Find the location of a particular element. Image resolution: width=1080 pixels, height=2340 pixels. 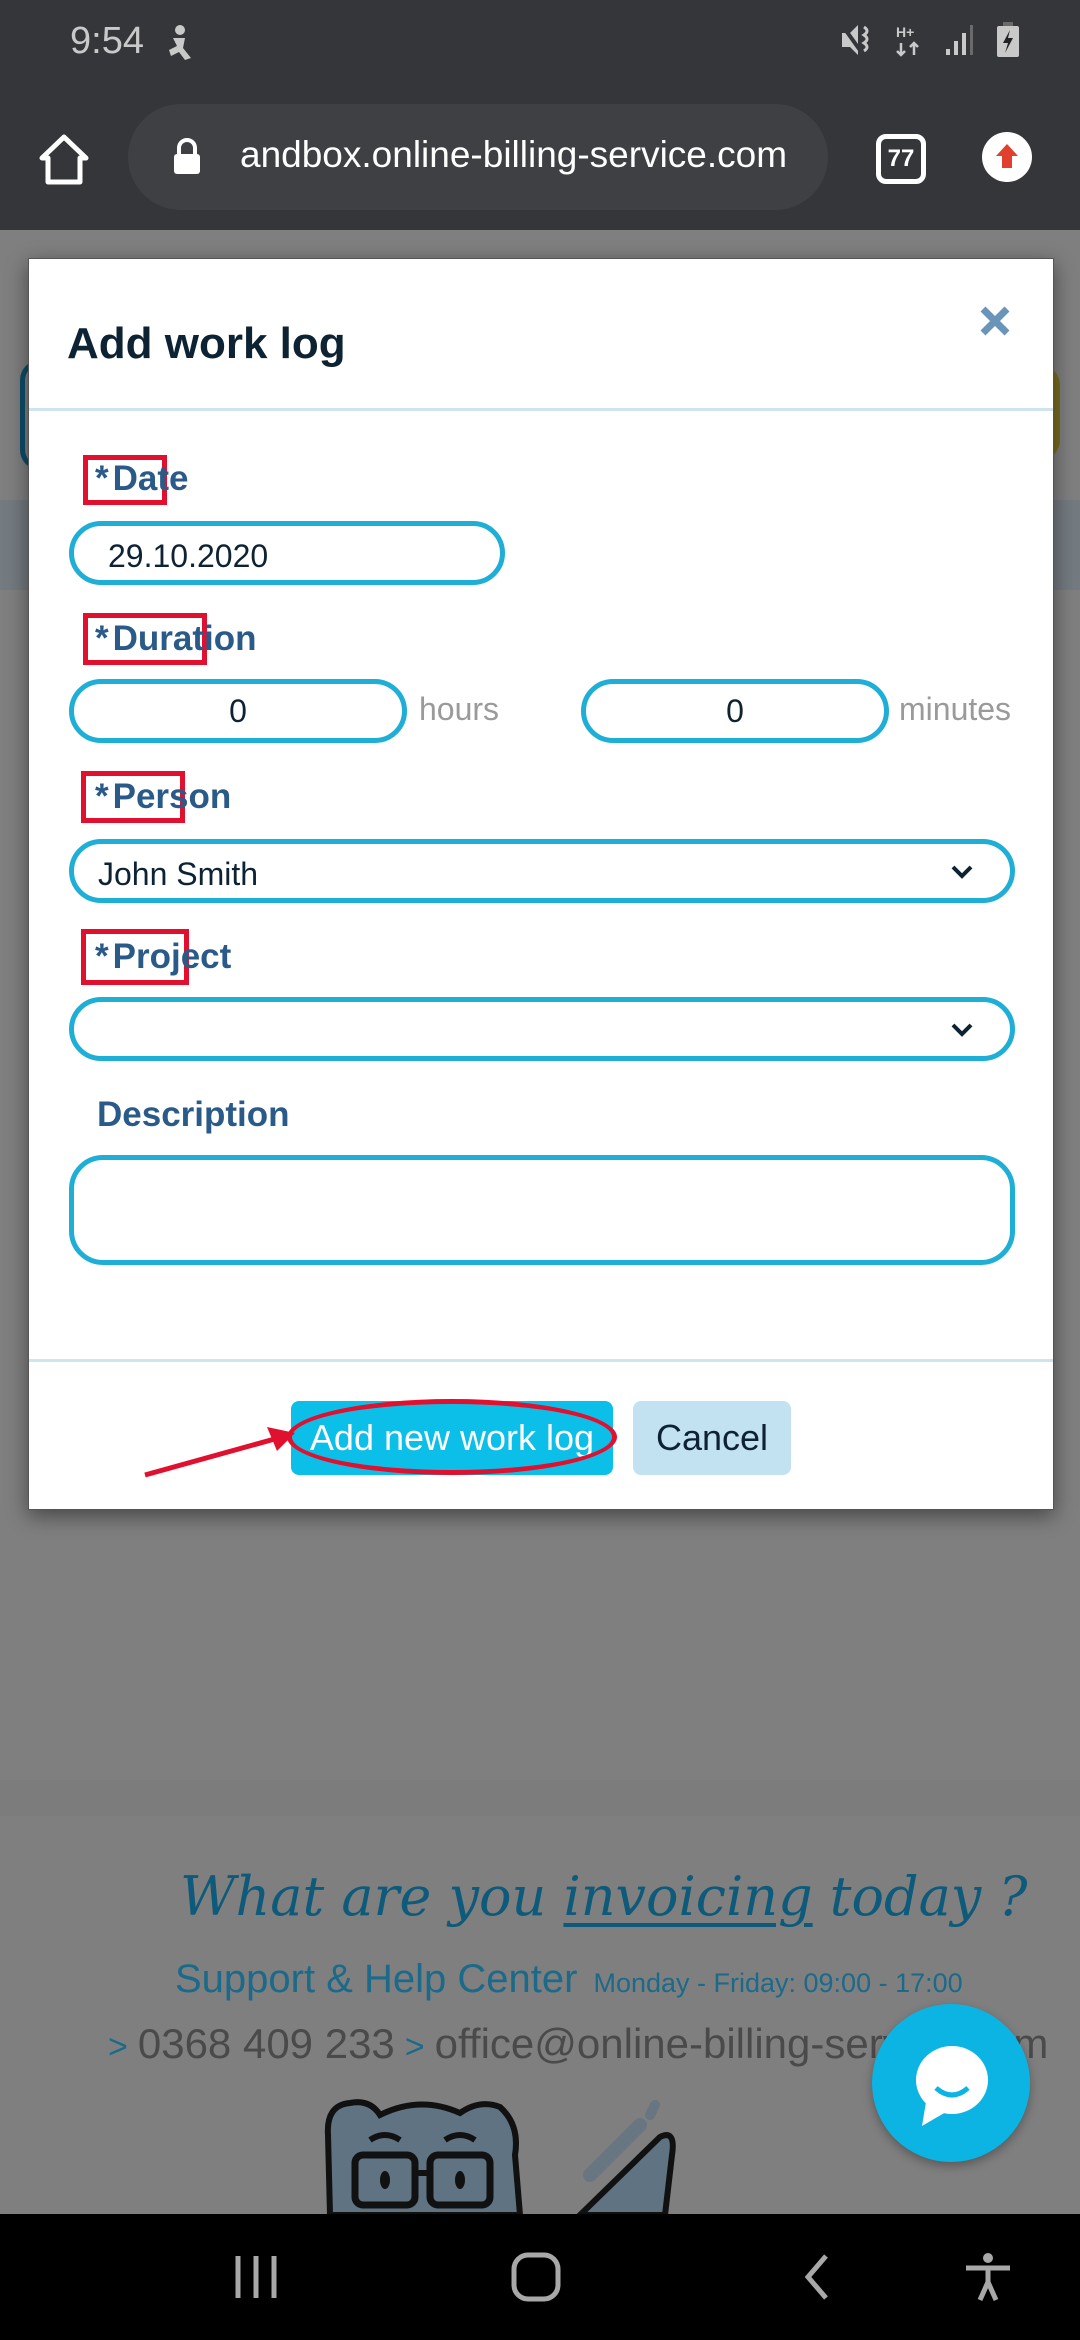

modal-header: Add work log is located at coordinates (541, 335).